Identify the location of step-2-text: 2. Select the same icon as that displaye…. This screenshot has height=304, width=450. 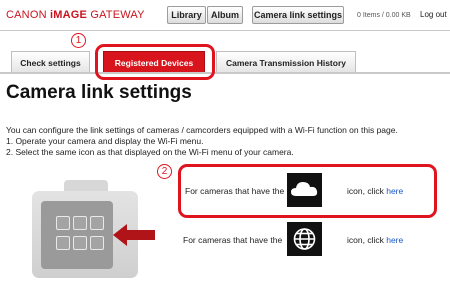
(150, 152).